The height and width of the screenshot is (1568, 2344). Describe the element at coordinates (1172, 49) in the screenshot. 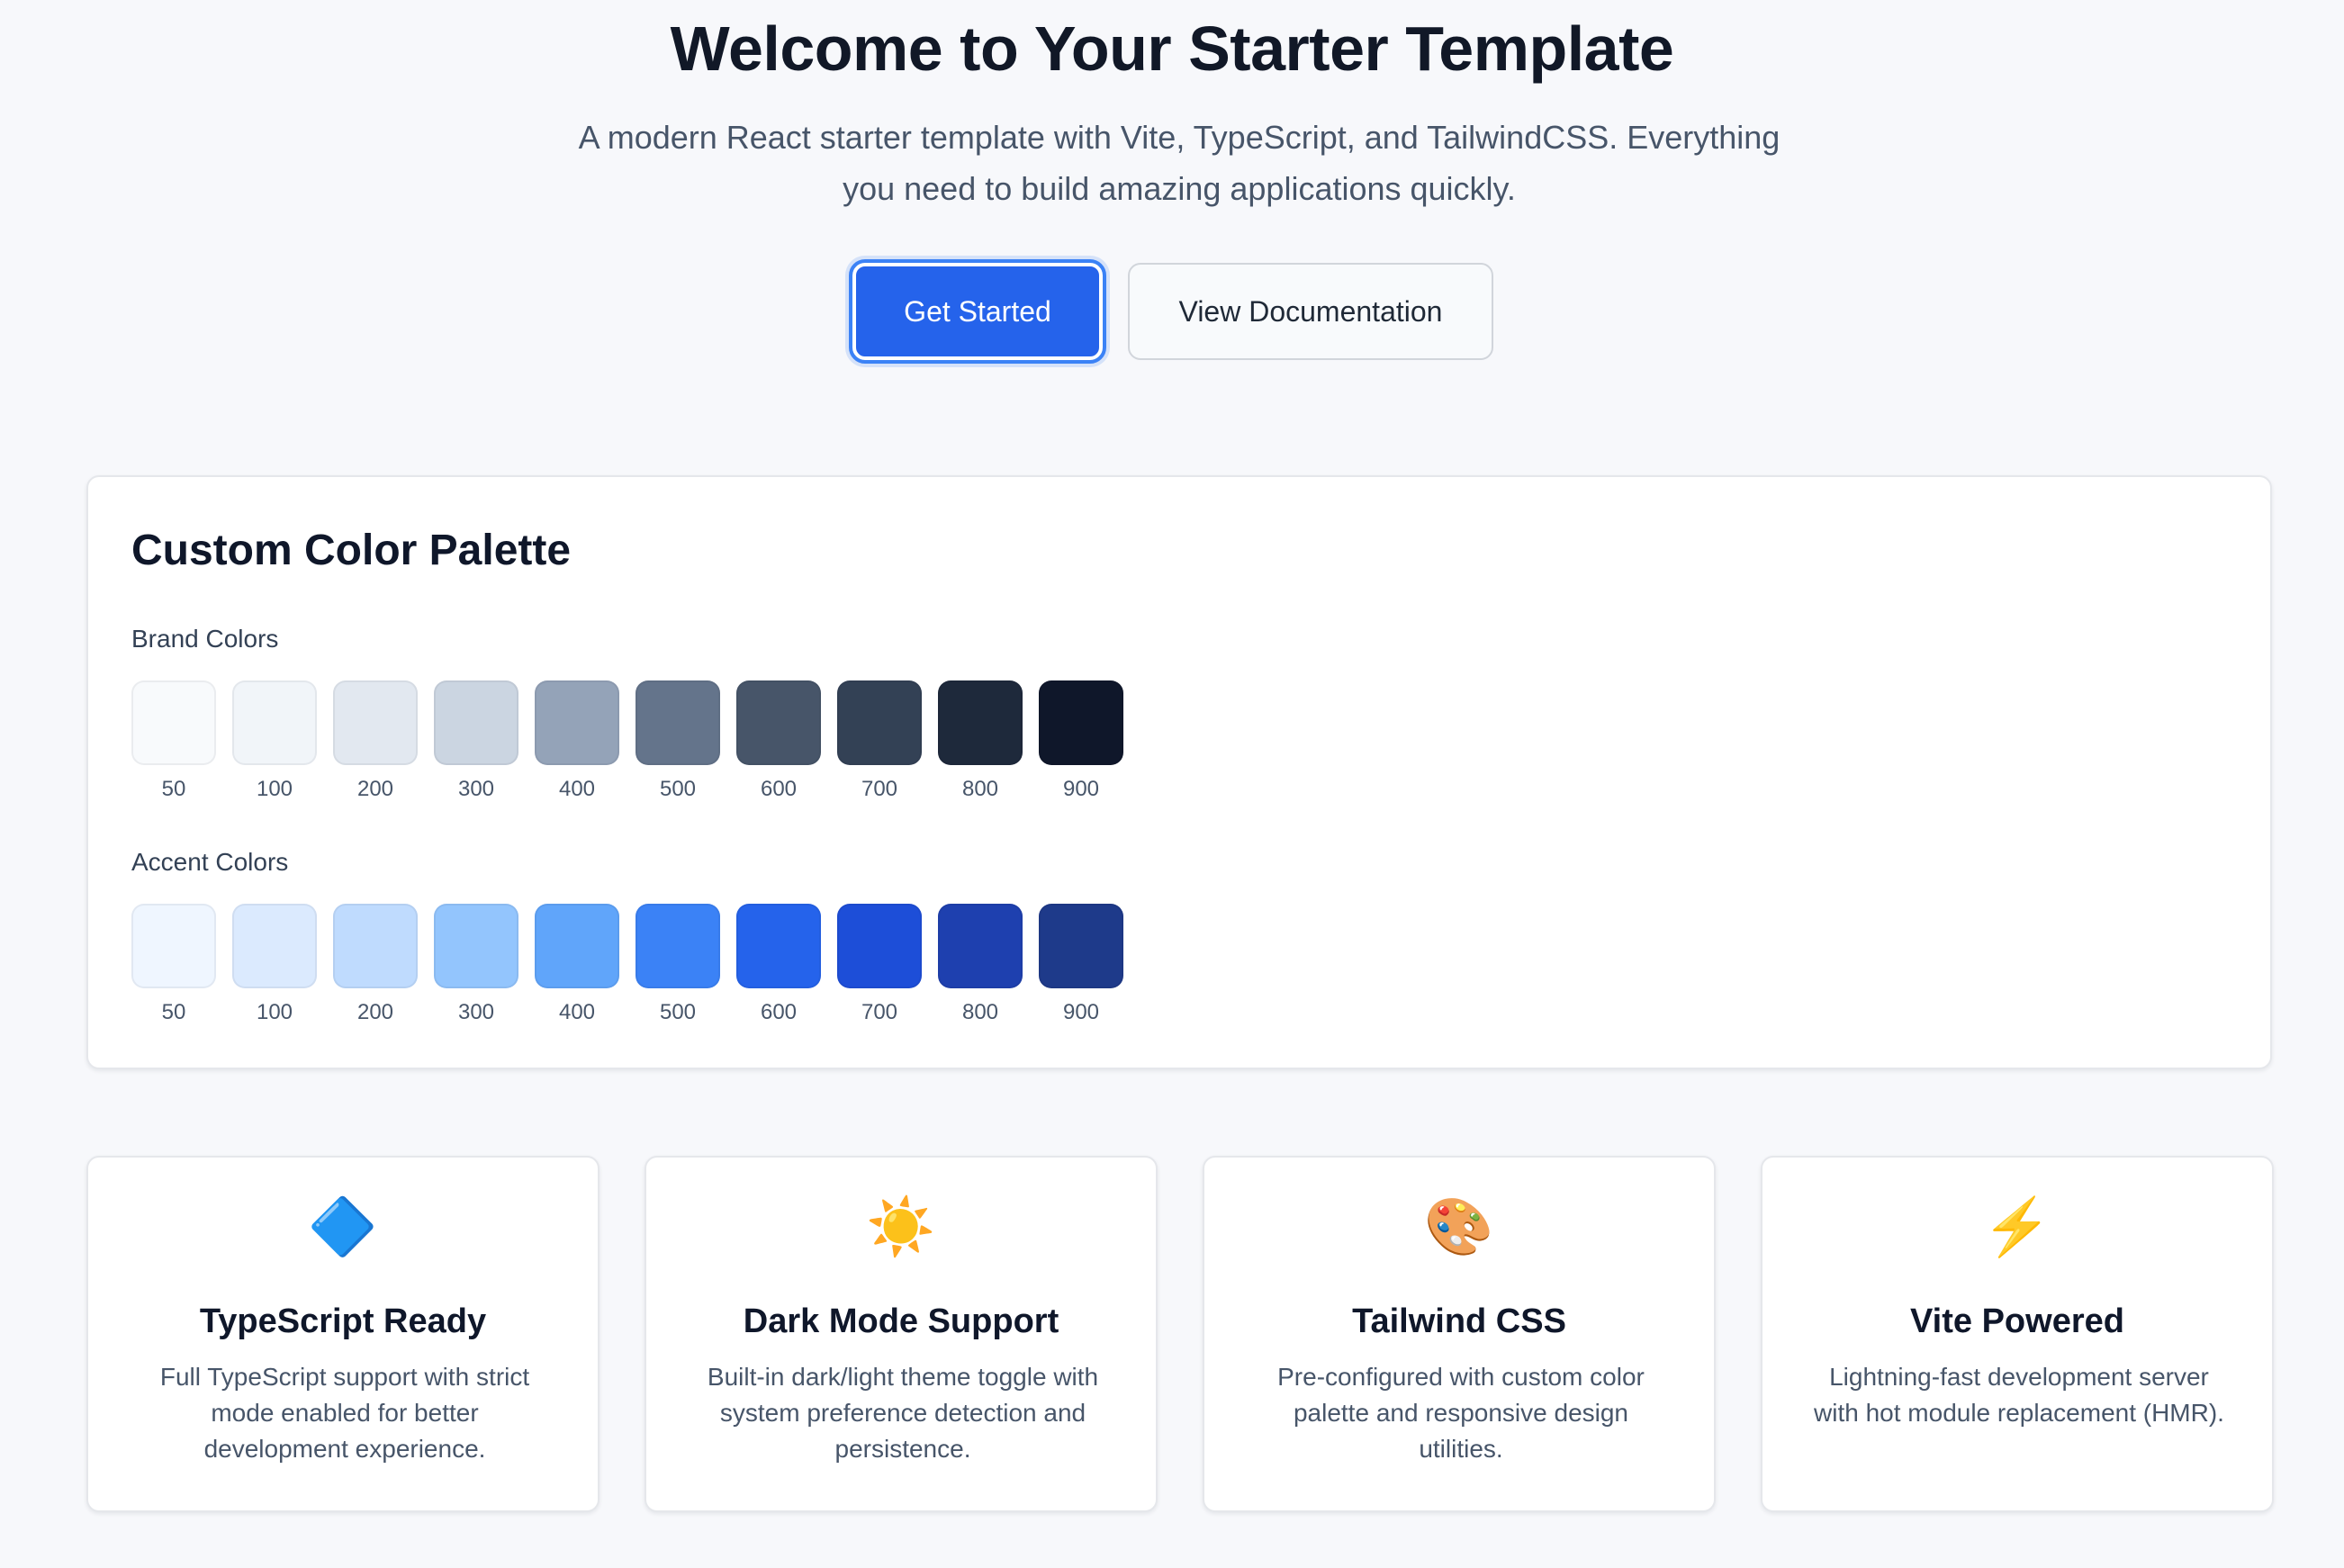

I see `page-title: Welcome to Your Starter Template` at that location.